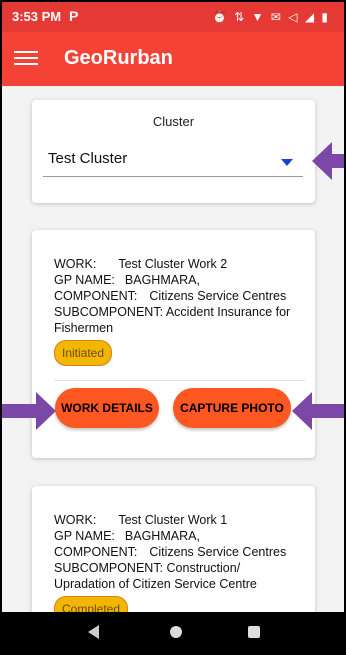  I want to click on app-bar: GeoRurban, so click(173, 59).